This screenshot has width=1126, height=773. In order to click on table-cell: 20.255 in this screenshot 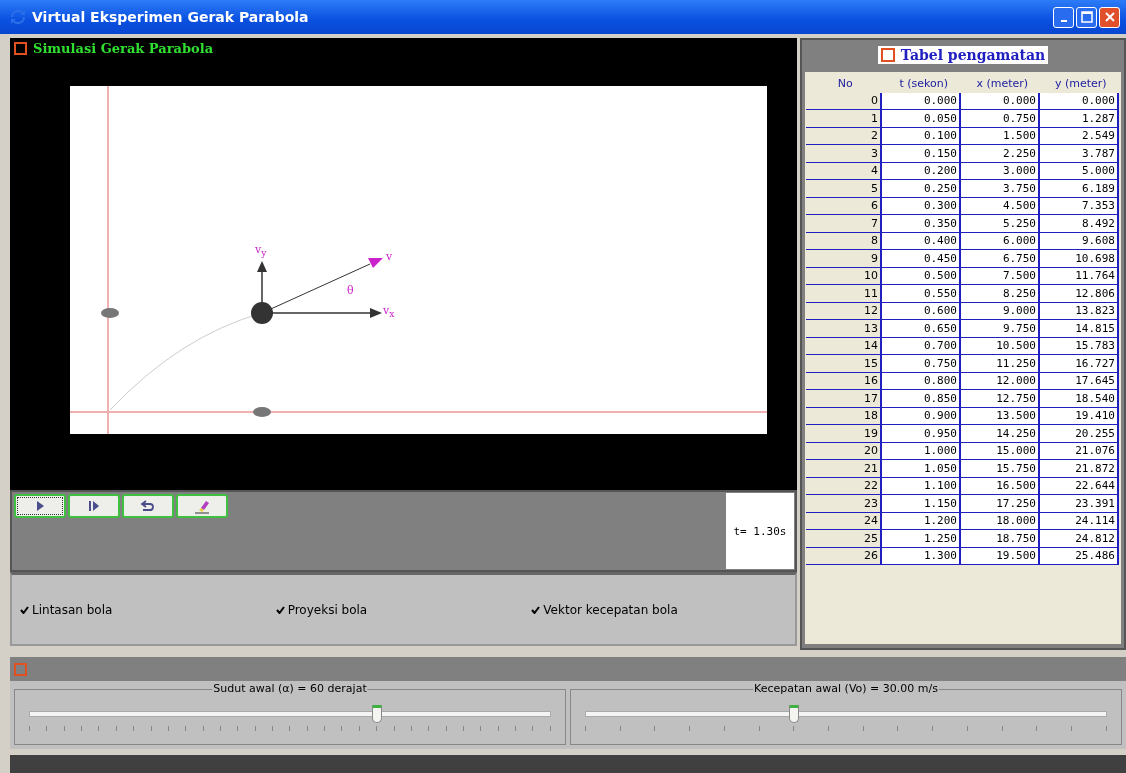, I will do `click(1079, 434)`.